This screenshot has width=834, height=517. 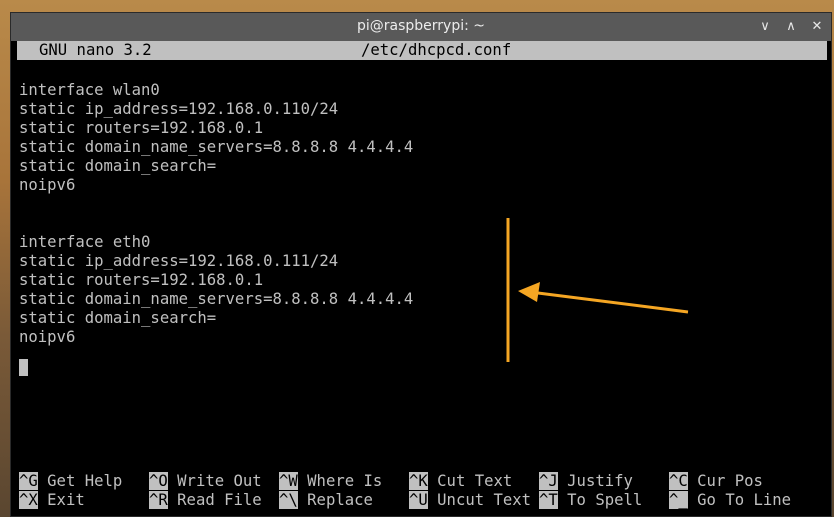 I want to click on shortcut-key: ^C, so click(x=678, y=481).